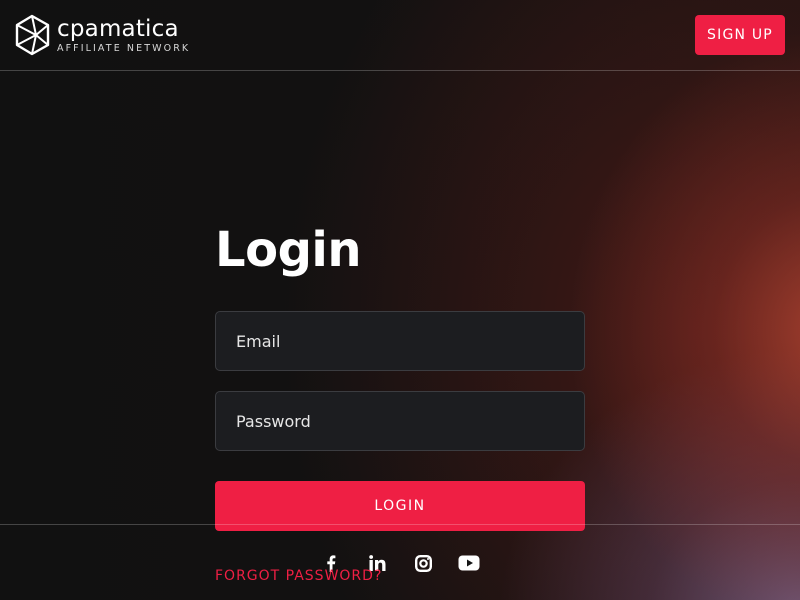 The image size is (800, 600). What do you see at coordinates (740, 35) in the screenshot?
I see `sign-up-button: SIGN UP` at bounding box center [740, 35].